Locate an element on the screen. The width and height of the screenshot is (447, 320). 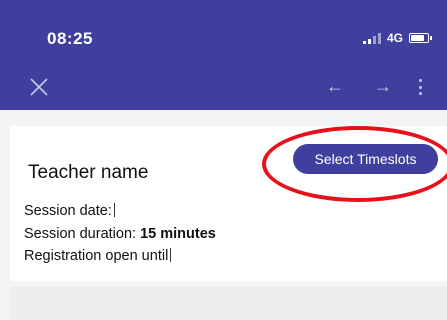
session-date: Session date: is located at coordinates (69, 211).